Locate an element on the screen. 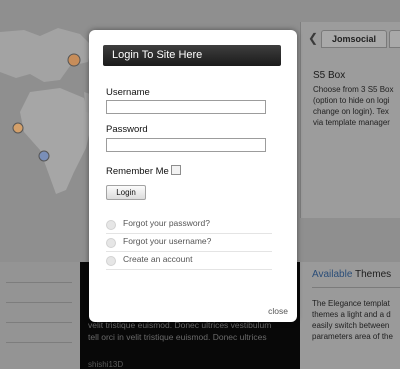 The height and width of the screenshot is (369, 400). themes-title: Available Themes is located at coordinates (351, 274).